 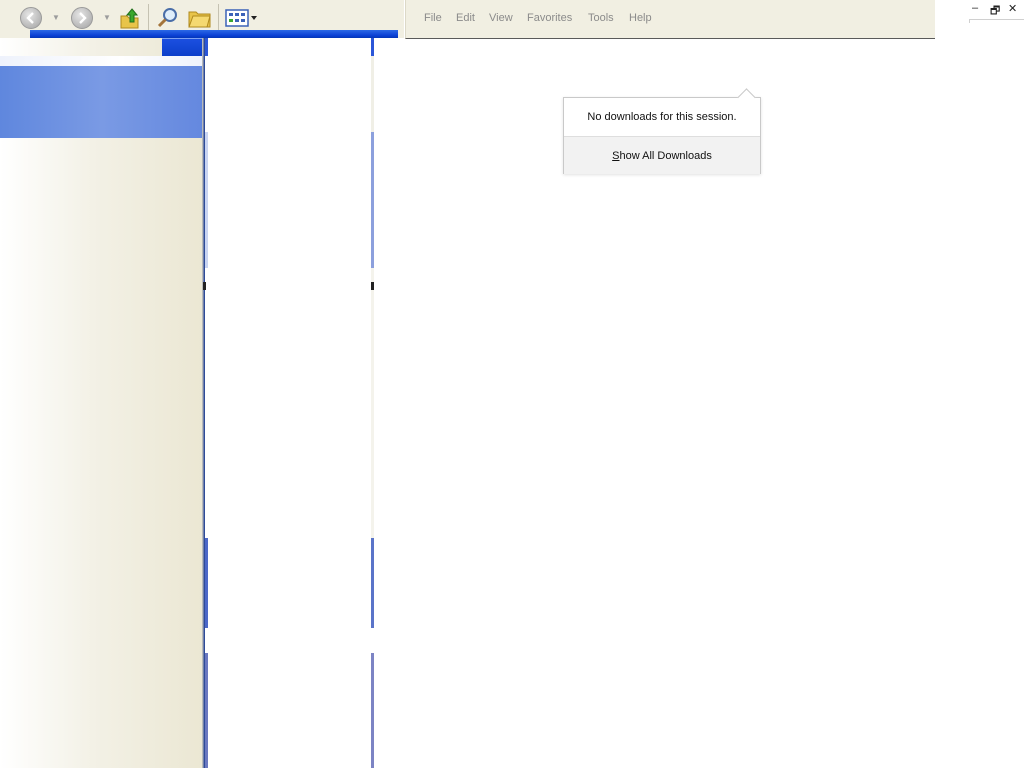 I want to click on show-all-downloads-button: Show All Downloads, so click(x=662, y=155).